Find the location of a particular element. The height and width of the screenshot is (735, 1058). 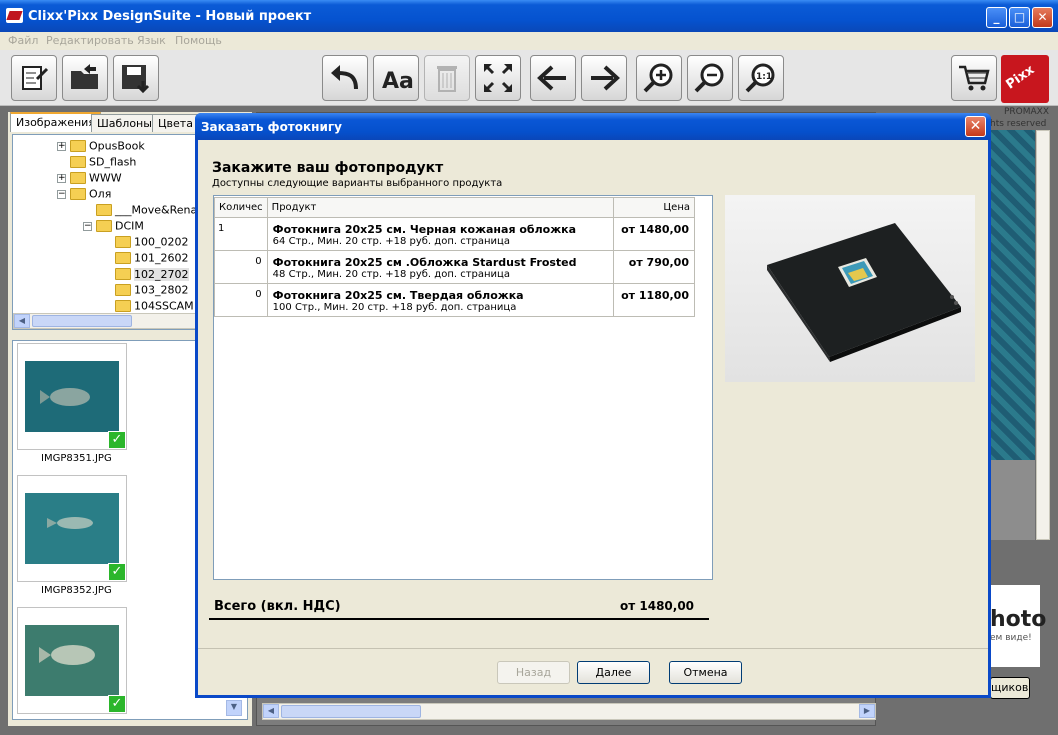

thumbnail-filename: IMGP8351.JPG is located at coordinates (76, 458).